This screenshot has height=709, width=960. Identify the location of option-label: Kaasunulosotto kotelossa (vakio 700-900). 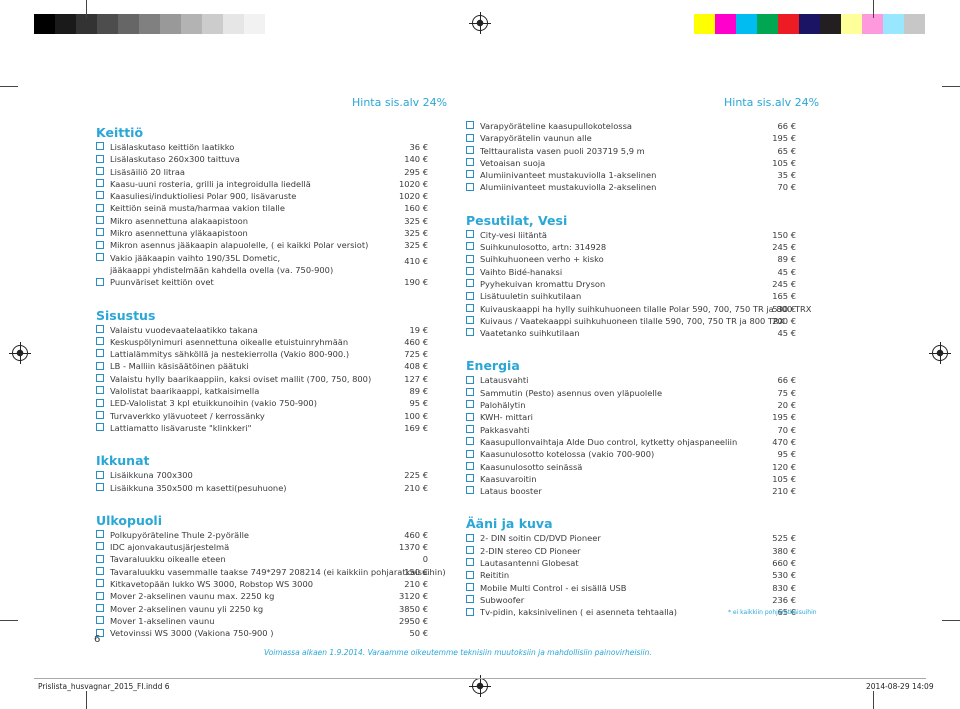
(567, 454).